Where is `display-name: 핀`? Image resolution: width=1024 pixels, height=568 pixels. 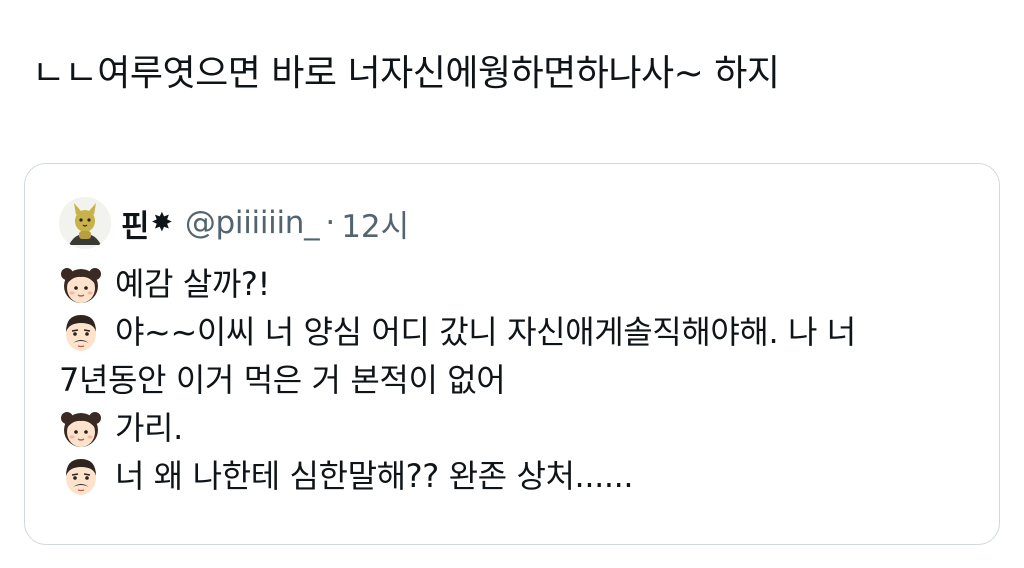 display-name: 핀 is located at coordinates (135, 223).